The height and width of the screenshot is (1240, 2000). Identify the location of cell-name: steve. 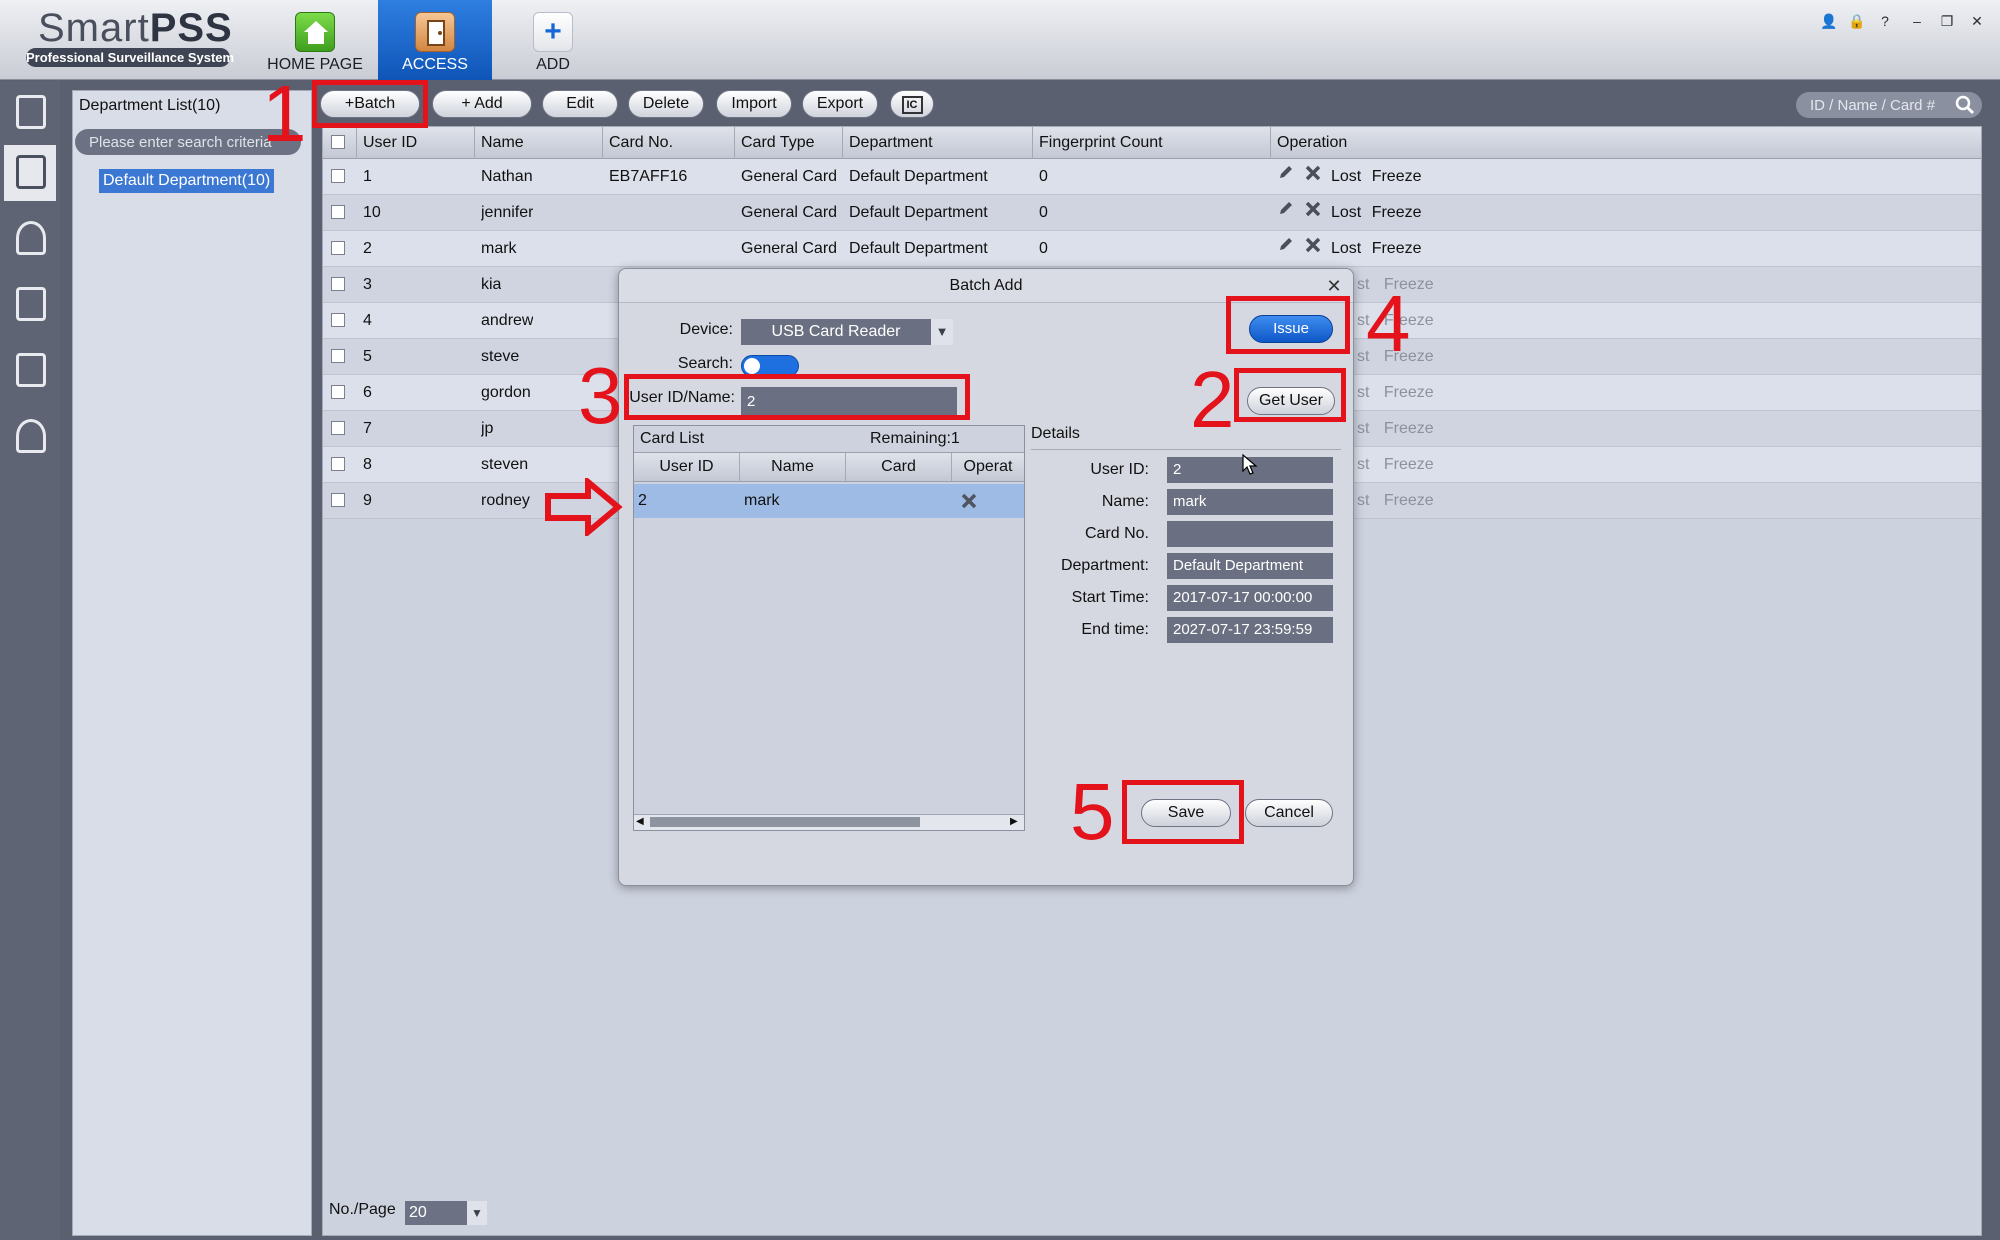
(500, 356).